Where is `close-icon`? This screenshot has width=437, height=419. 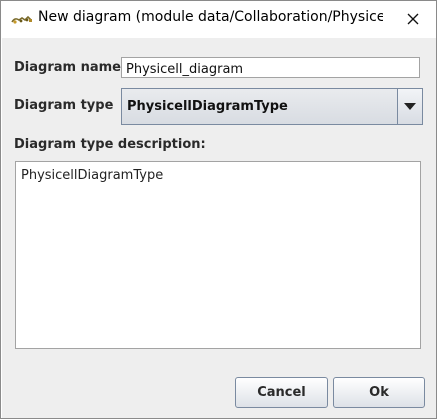 close-icon is located at coordinates (413, 19).